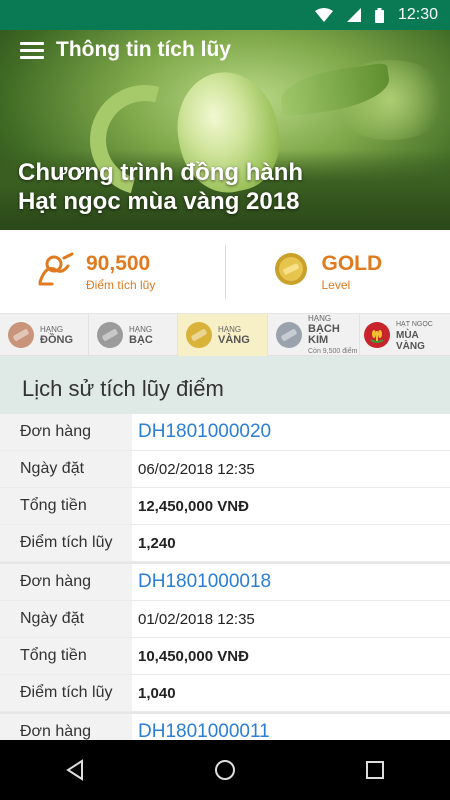  I want to click on tier-label: HẠNG BẠCH KIM Còn 9,500 điểm, so click(333, 335).